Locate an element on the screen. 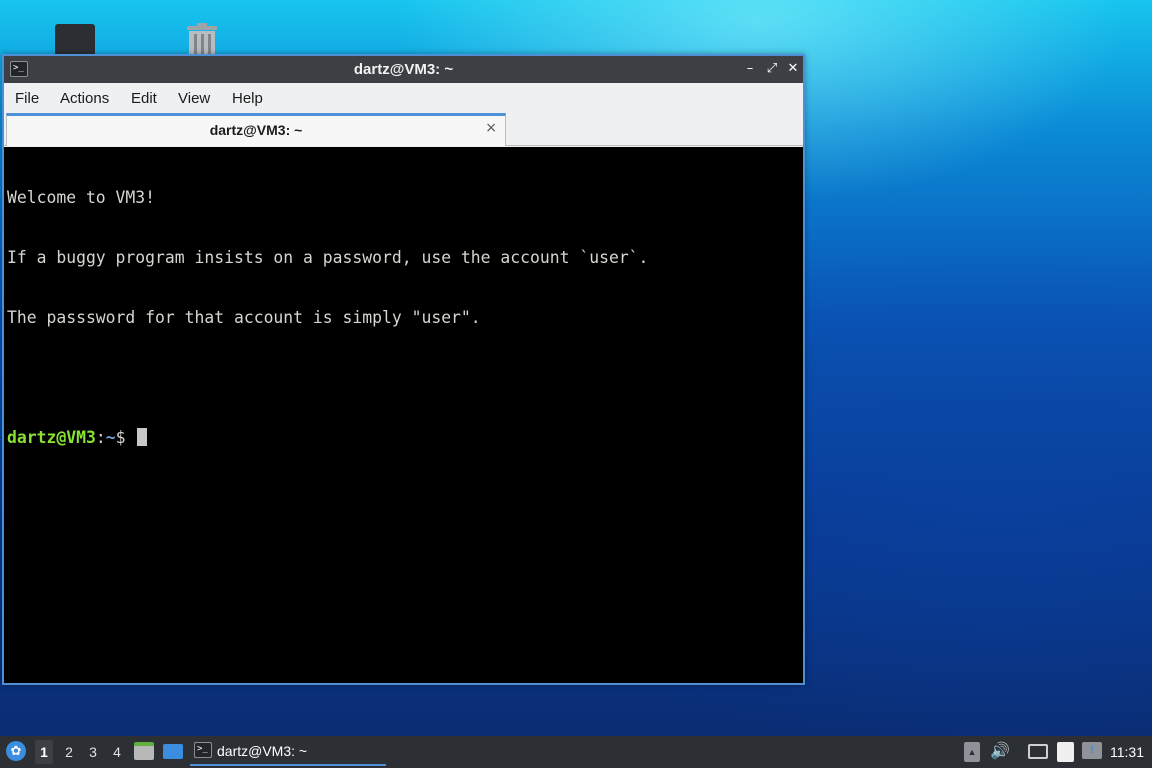  terminal-cursor is located at coordinates (142, 437).